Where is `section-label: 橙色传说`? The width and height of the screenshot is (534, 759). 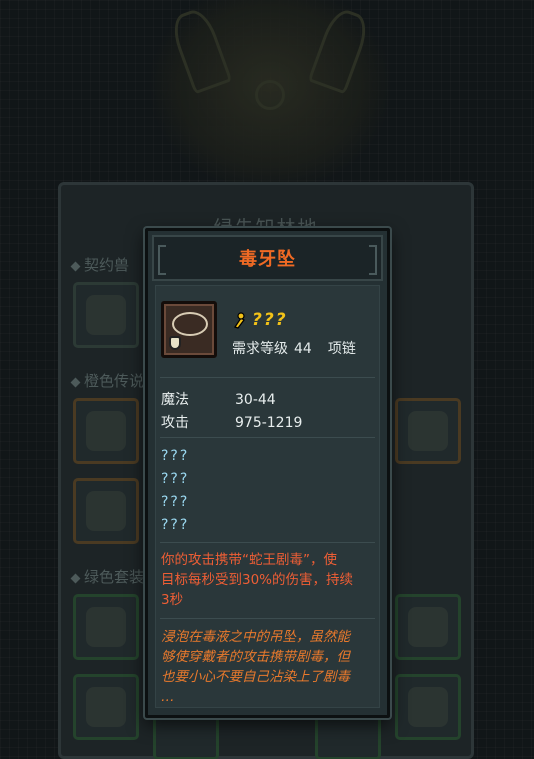
section-label: 橙色传说 is located at coordinates (114, 381).